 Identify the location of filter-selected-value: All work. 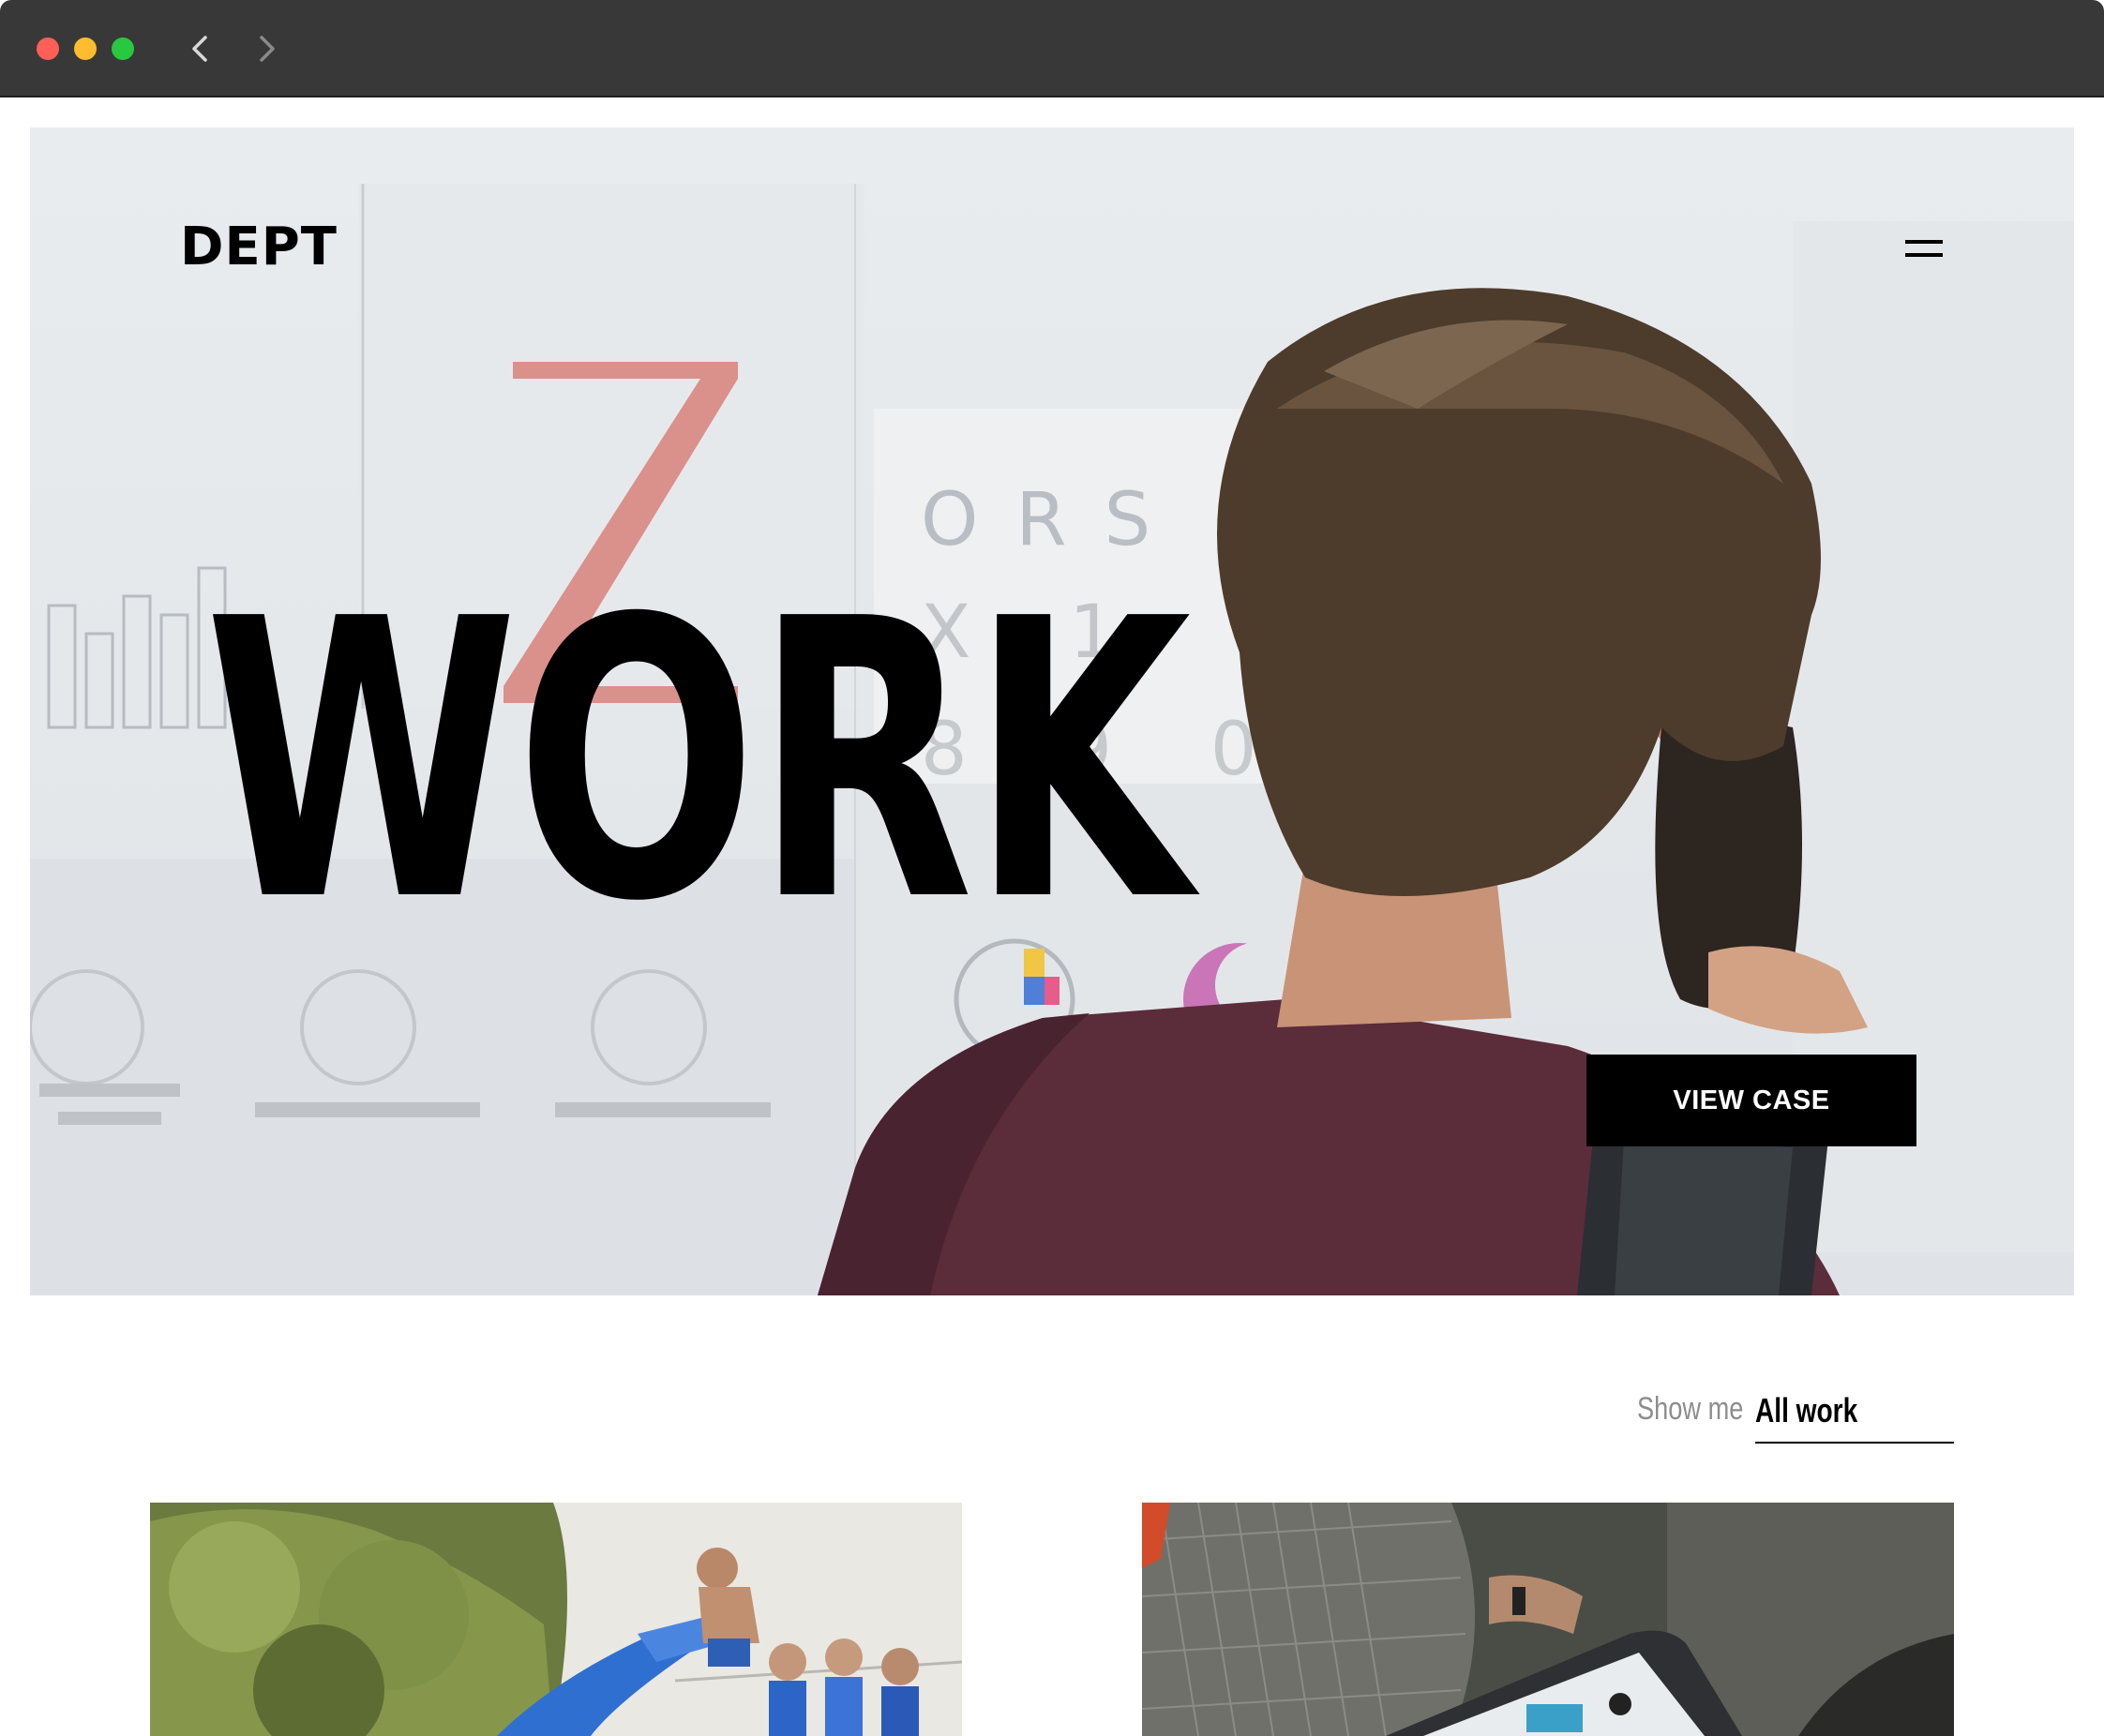
(1807, 1410).